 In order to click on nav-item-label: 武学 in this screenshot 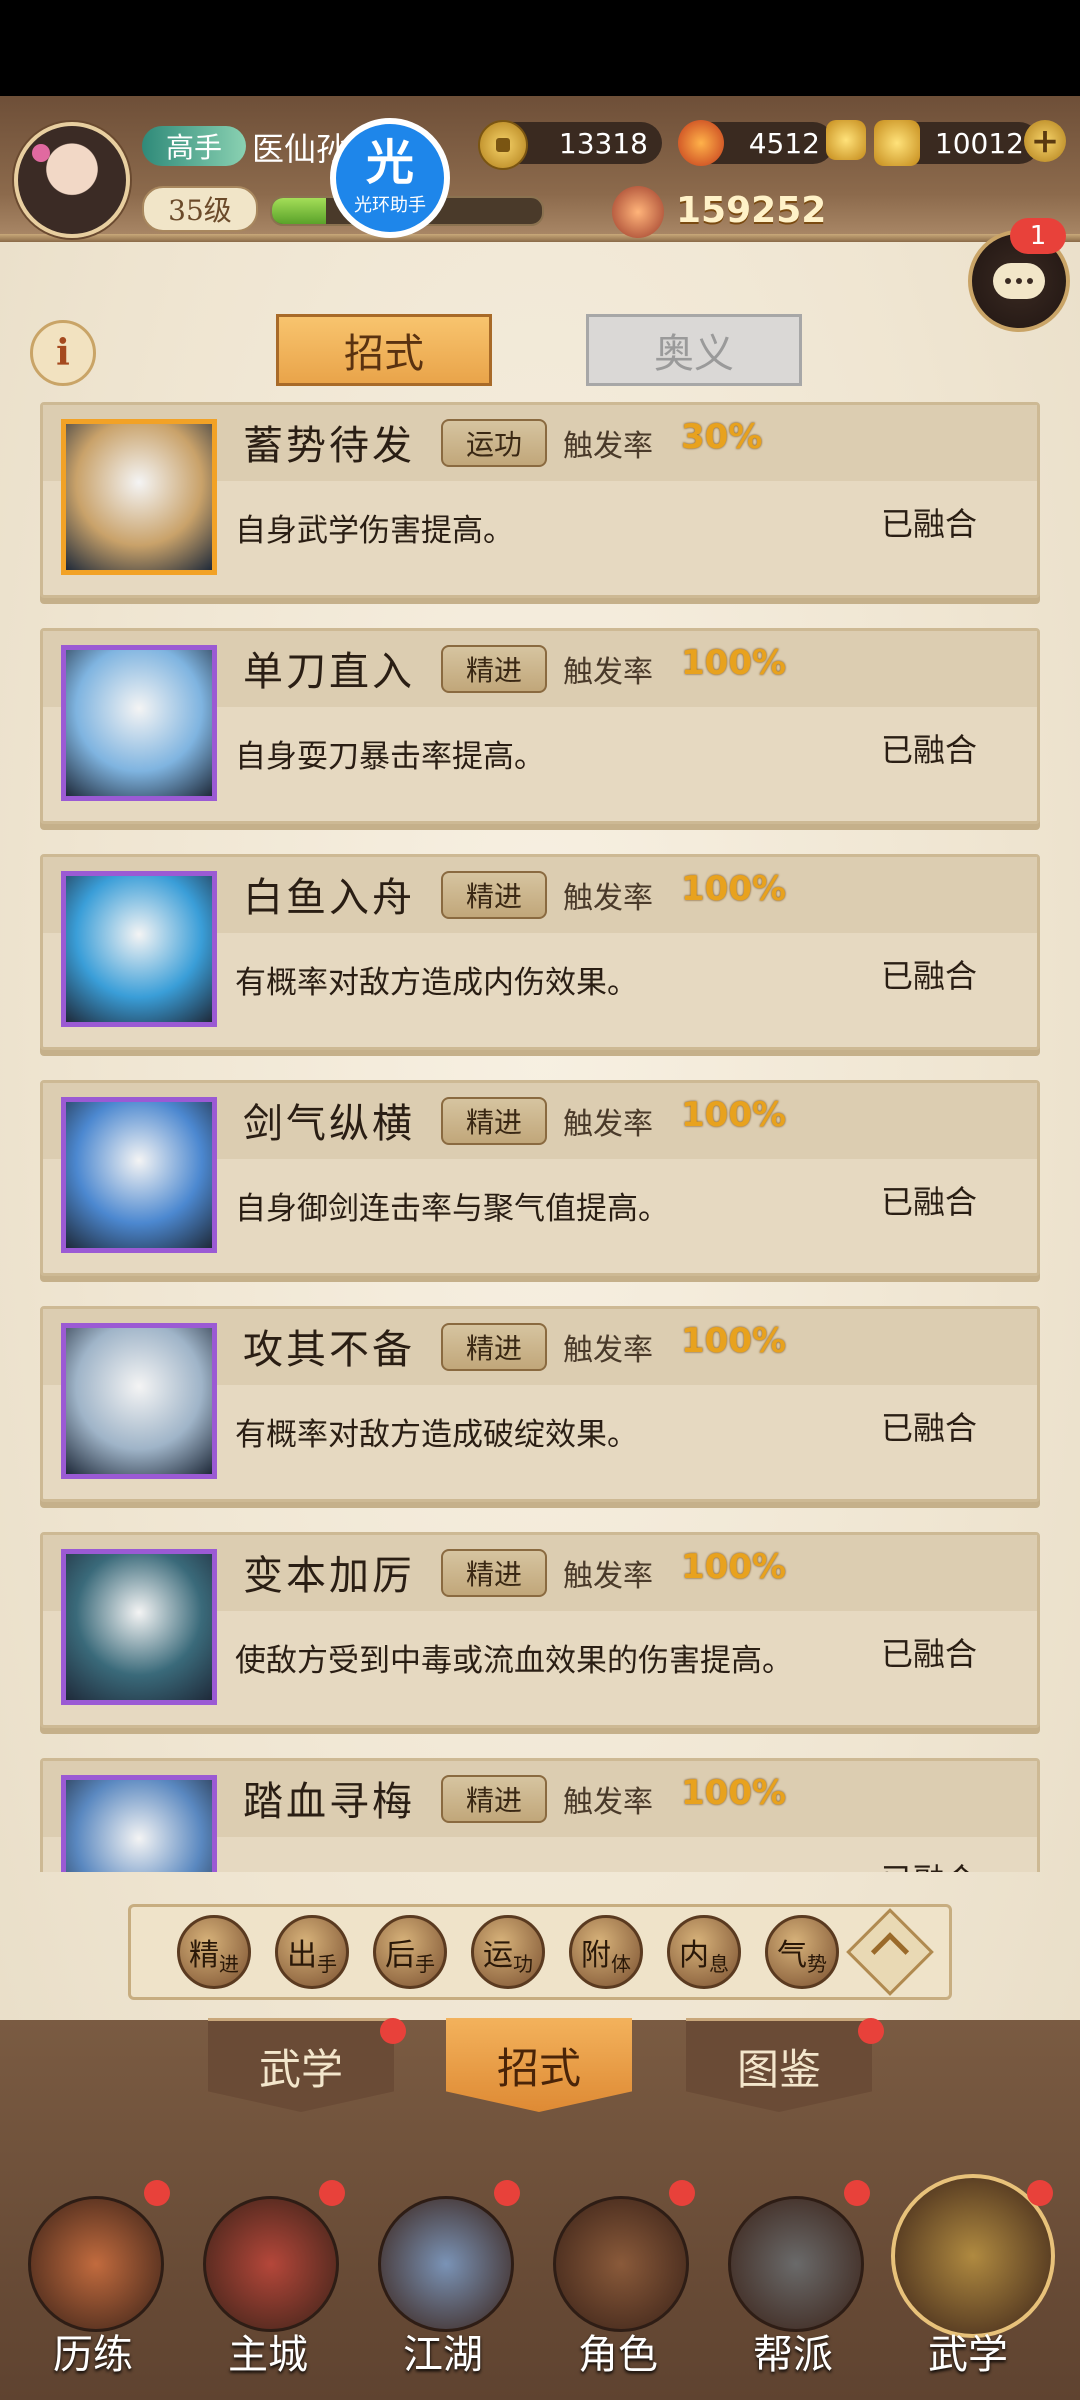, I will do `click(968, 2355)`.